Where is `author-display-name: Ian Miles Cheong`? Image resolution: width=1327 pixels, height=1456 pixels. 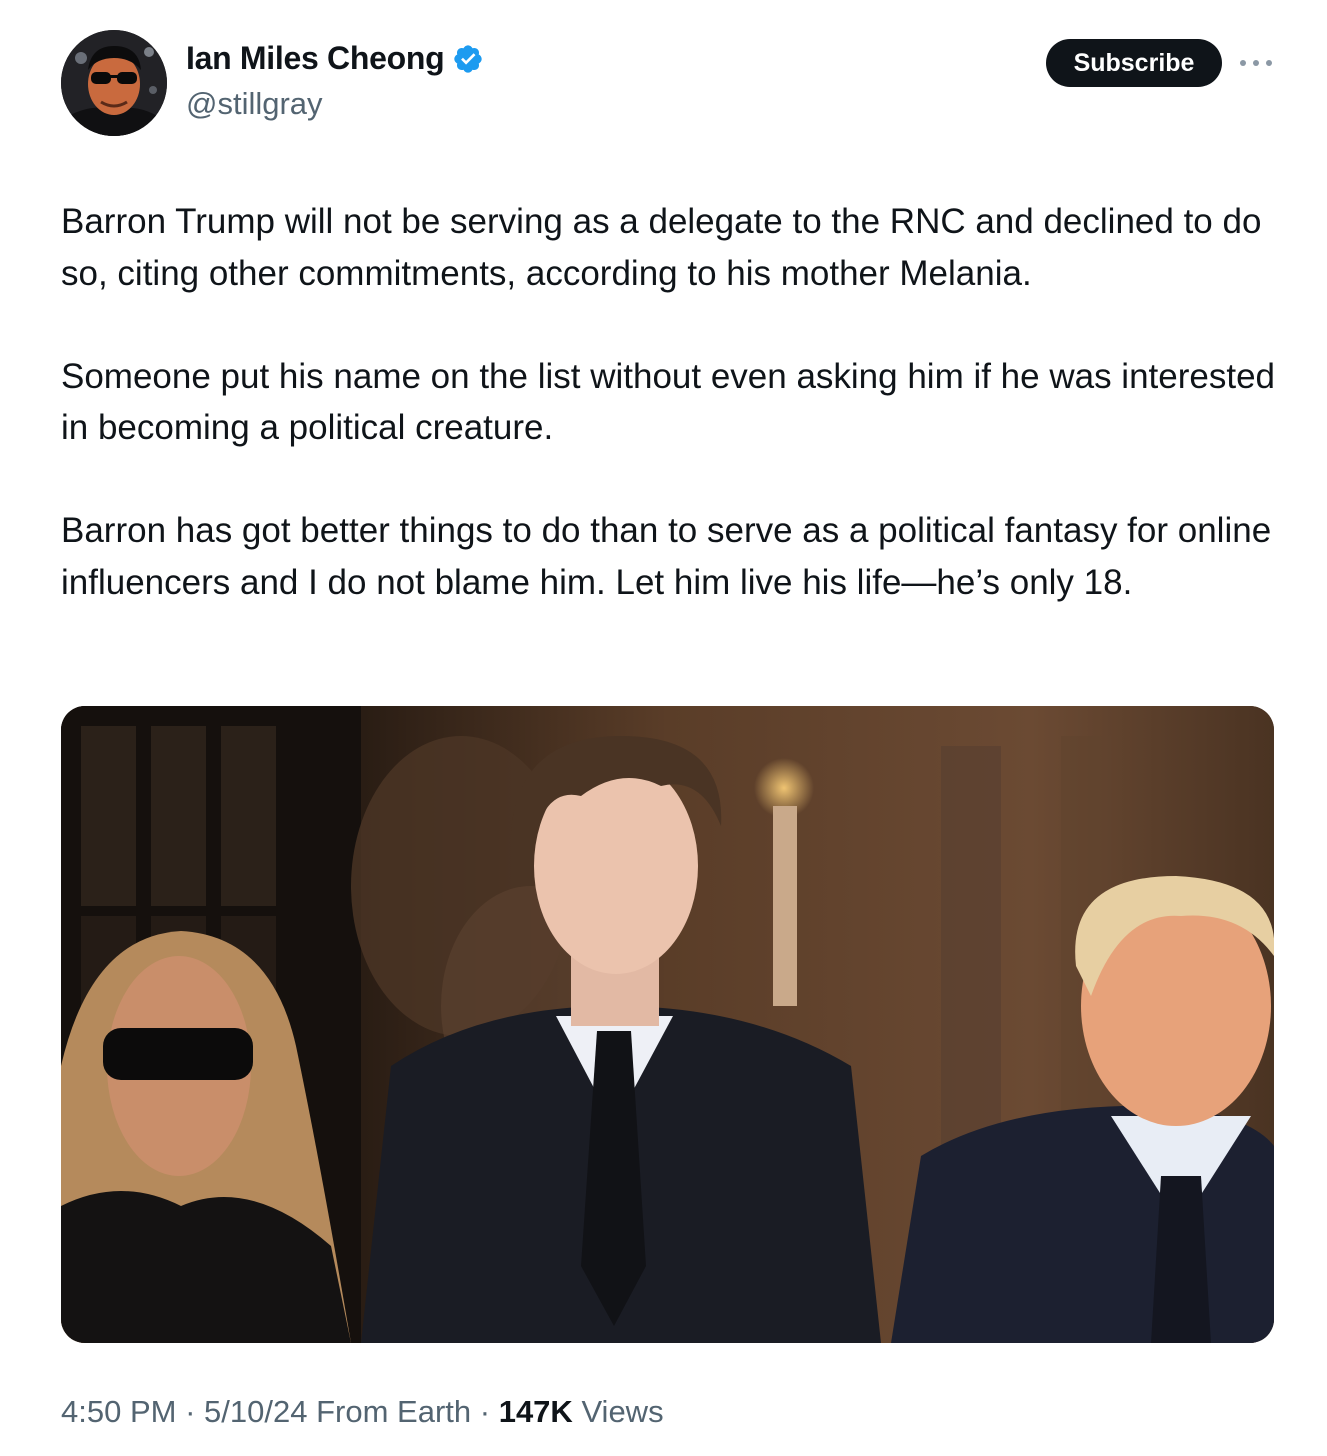
author-display-name: Ian Miles Cheong is located at coordinates (315, 58).